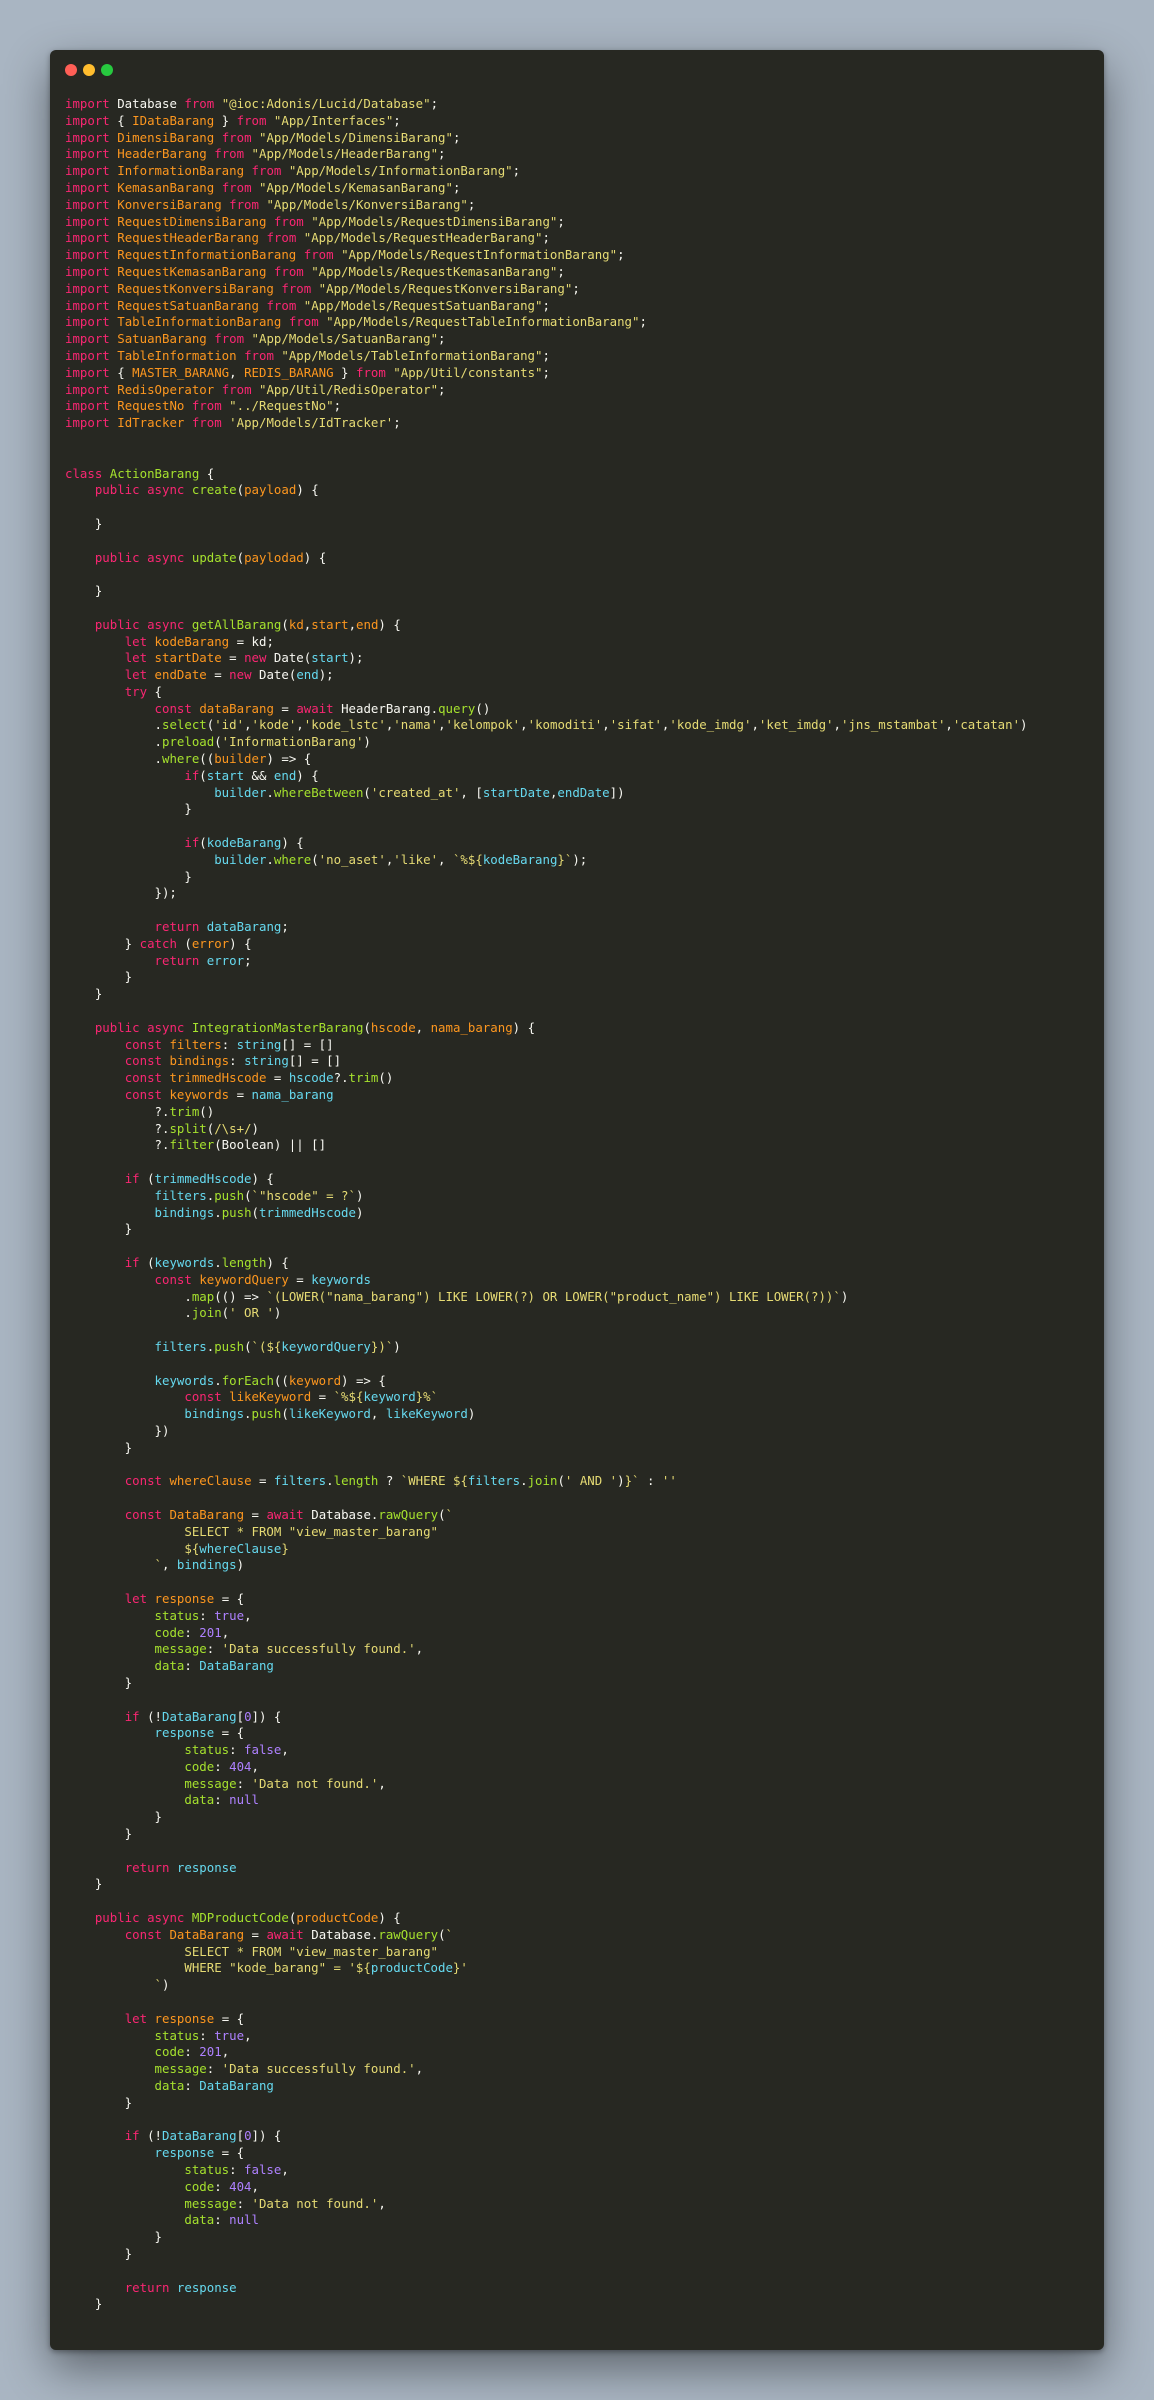 This screenshot has width=1154, height=2400. What do you see at coordinates (117, 1027) in the screenshot?
I see `code-token: public` at bounding box center [117, 1027].